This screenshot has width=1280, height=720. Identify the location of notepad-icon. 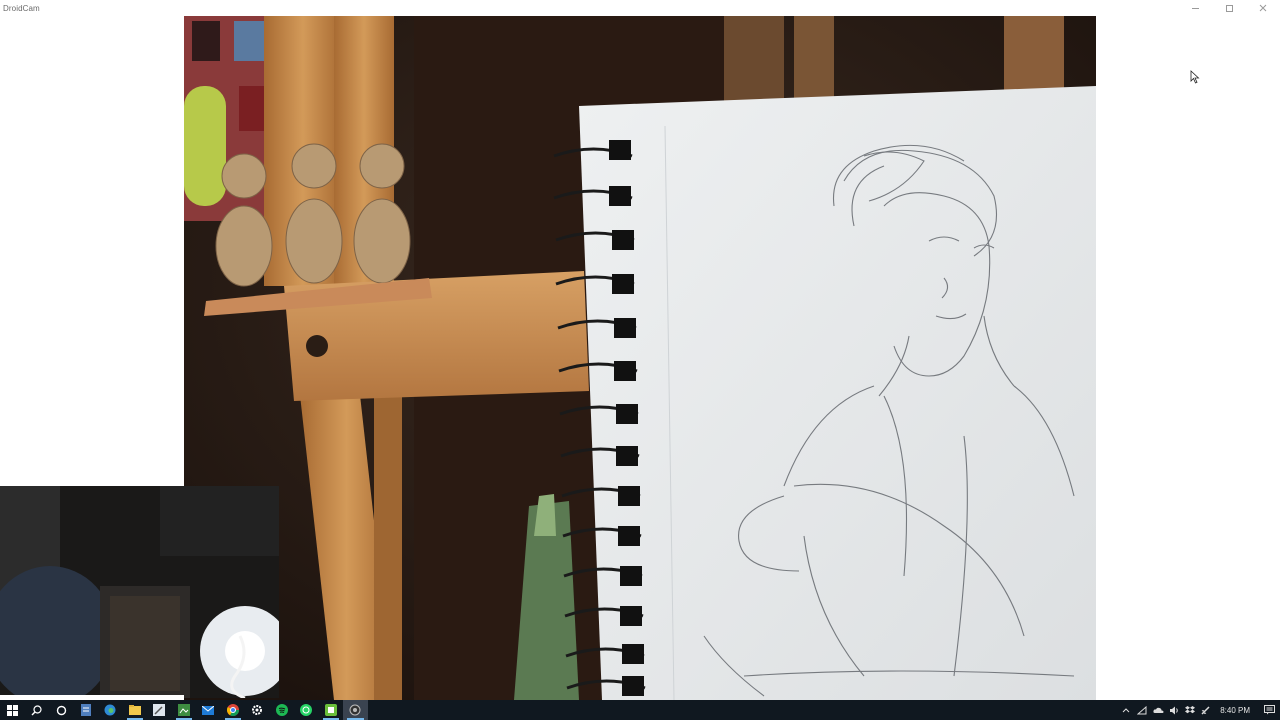
(86, 710).